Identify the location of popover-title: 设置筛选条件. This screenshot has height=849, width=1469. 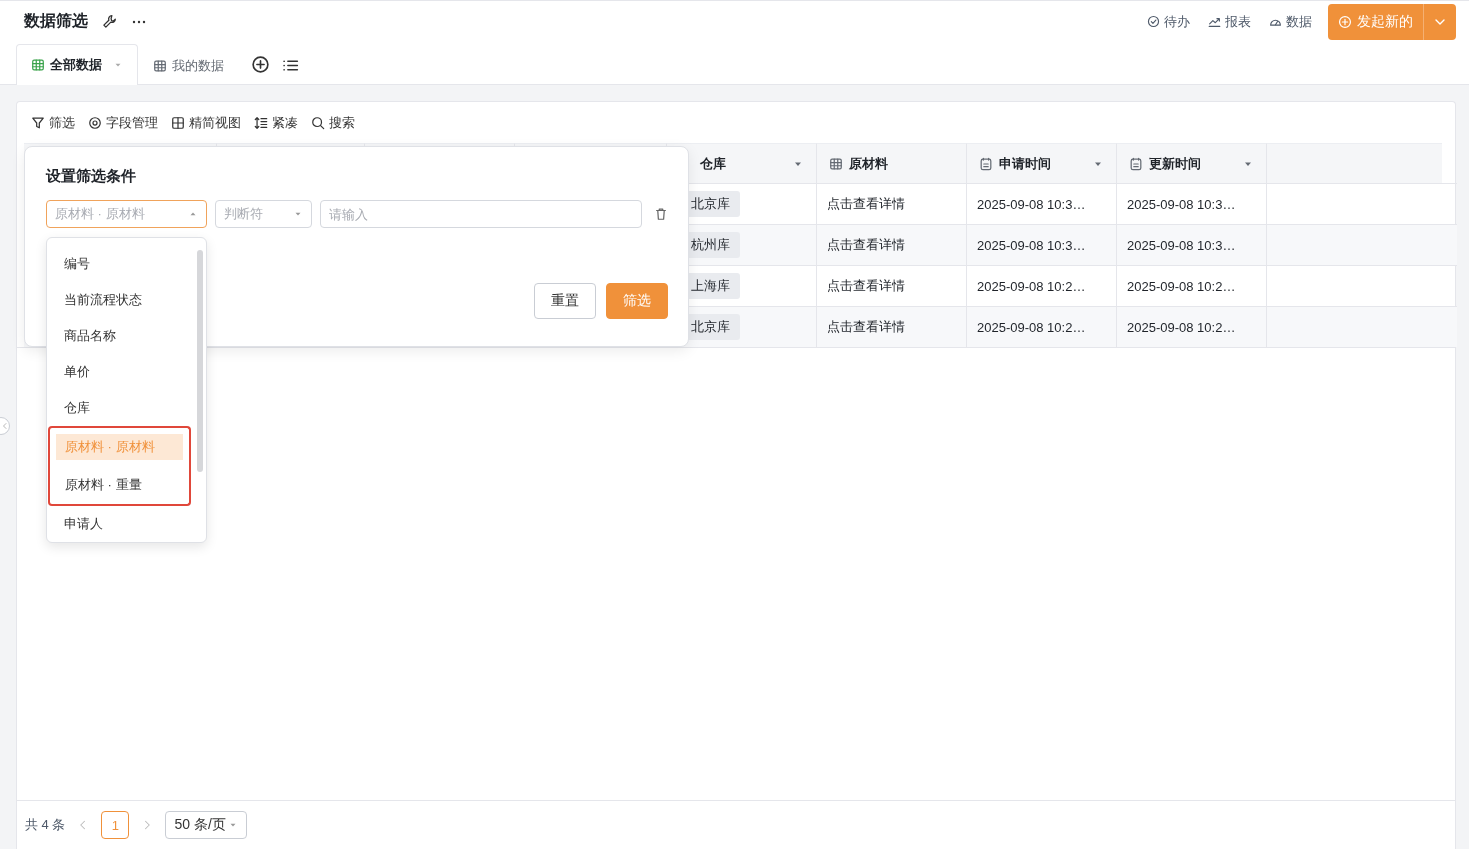
(91, 176).